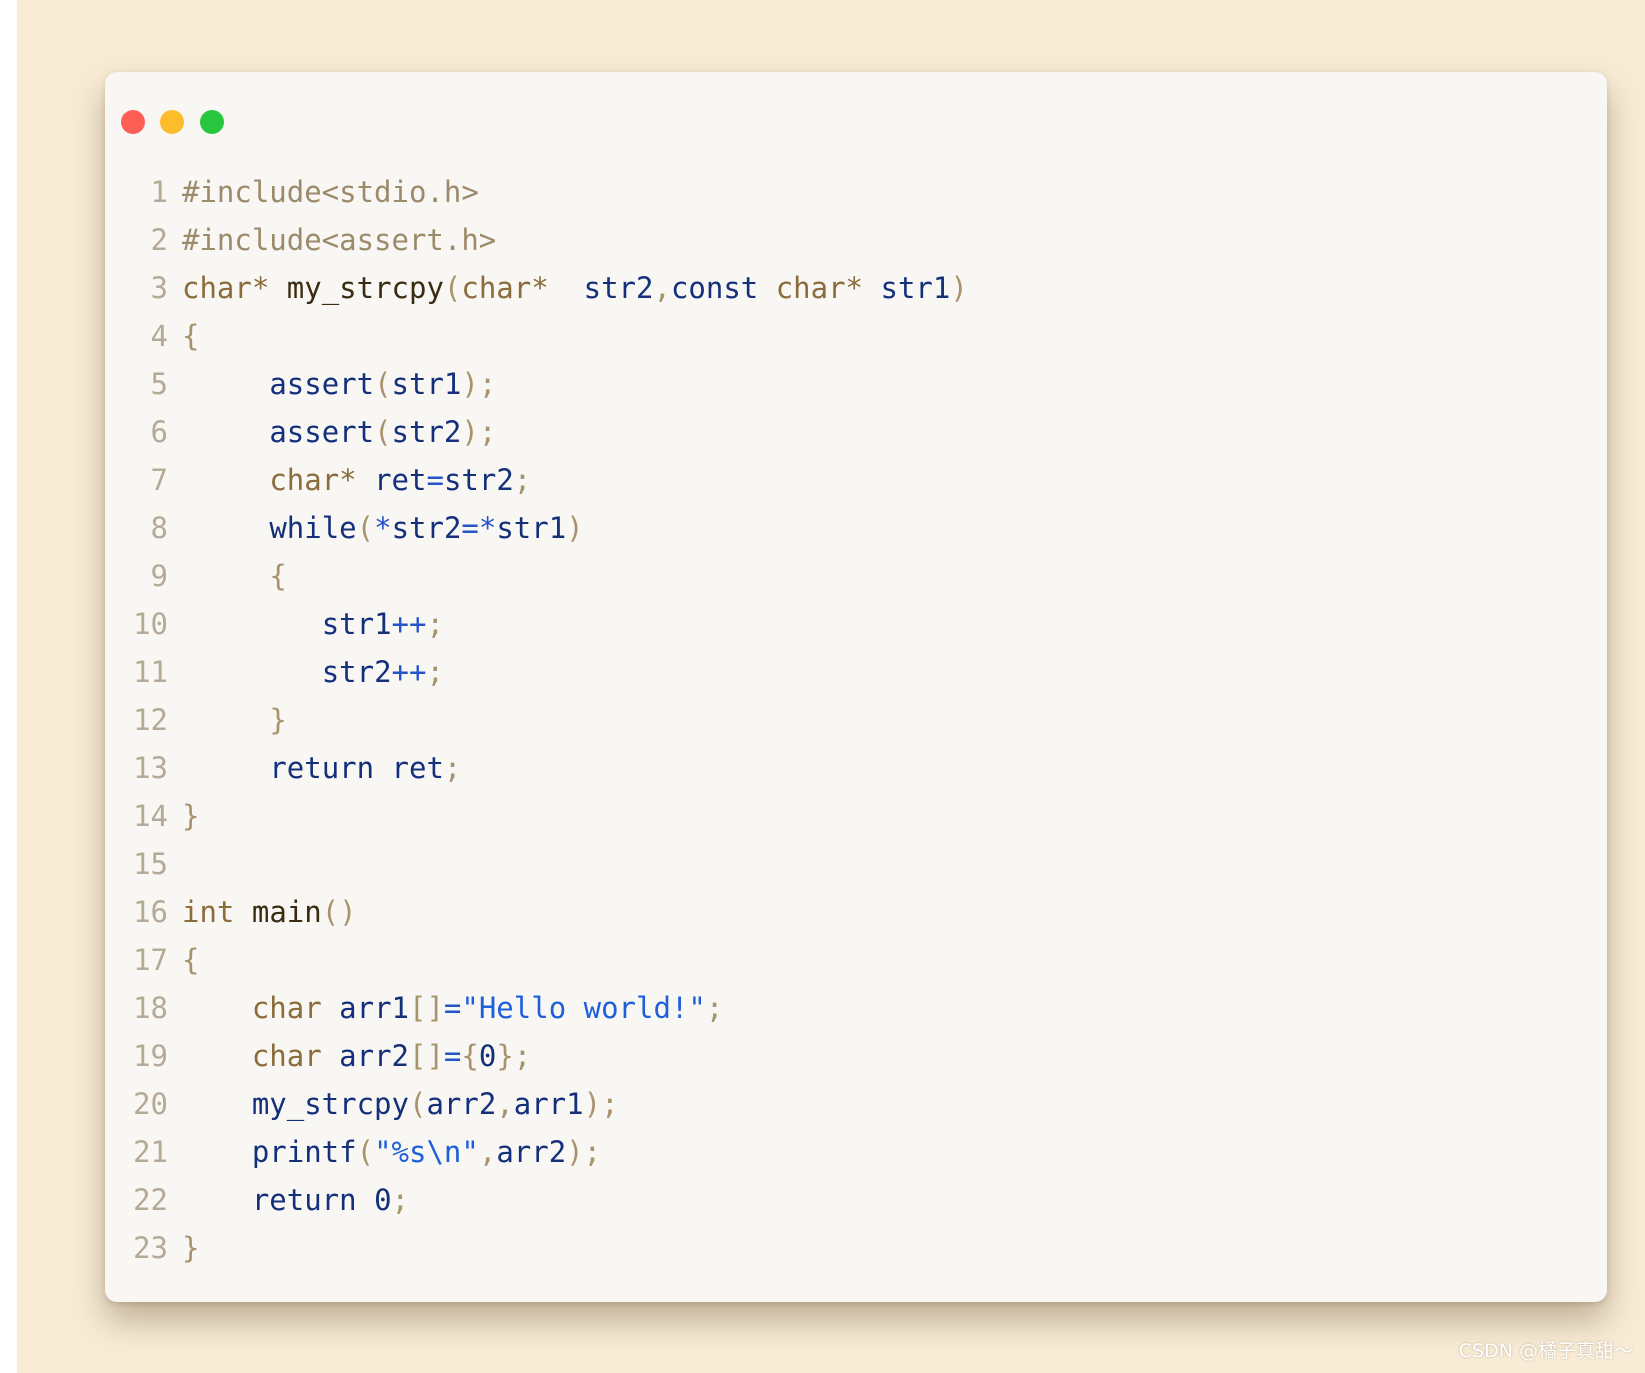  What do you see at coordinates (150, 672) in the screenshot?
I see `line-number: 11` at bounding box center [150, 672].